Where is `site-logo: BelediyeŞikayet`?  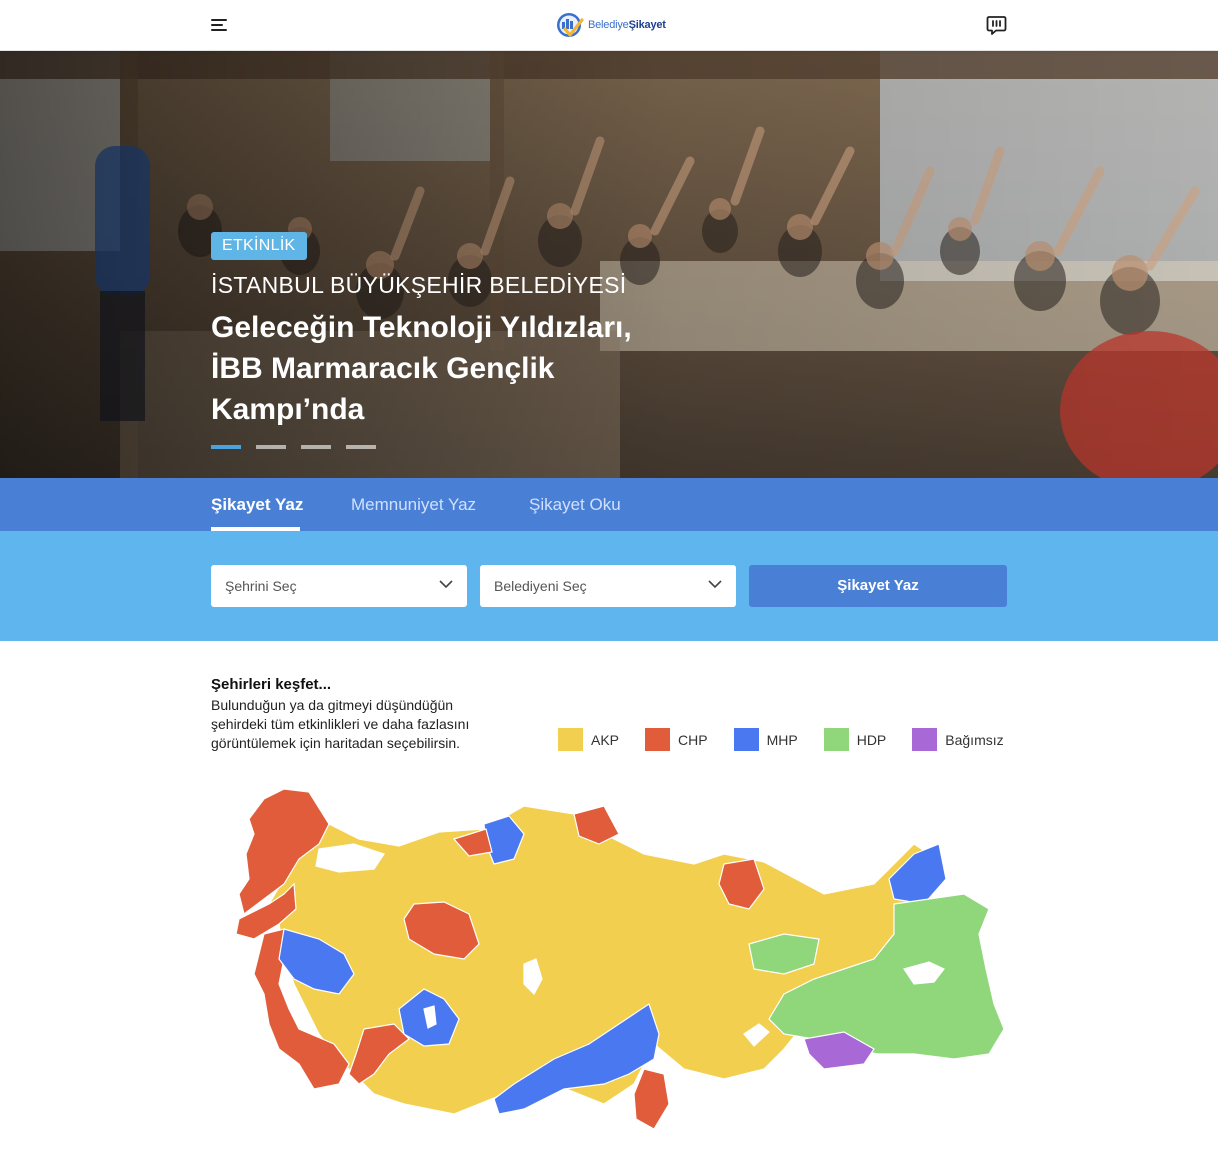 site-logo: BelediyeŞikayet is located at coordinates (610, 25).